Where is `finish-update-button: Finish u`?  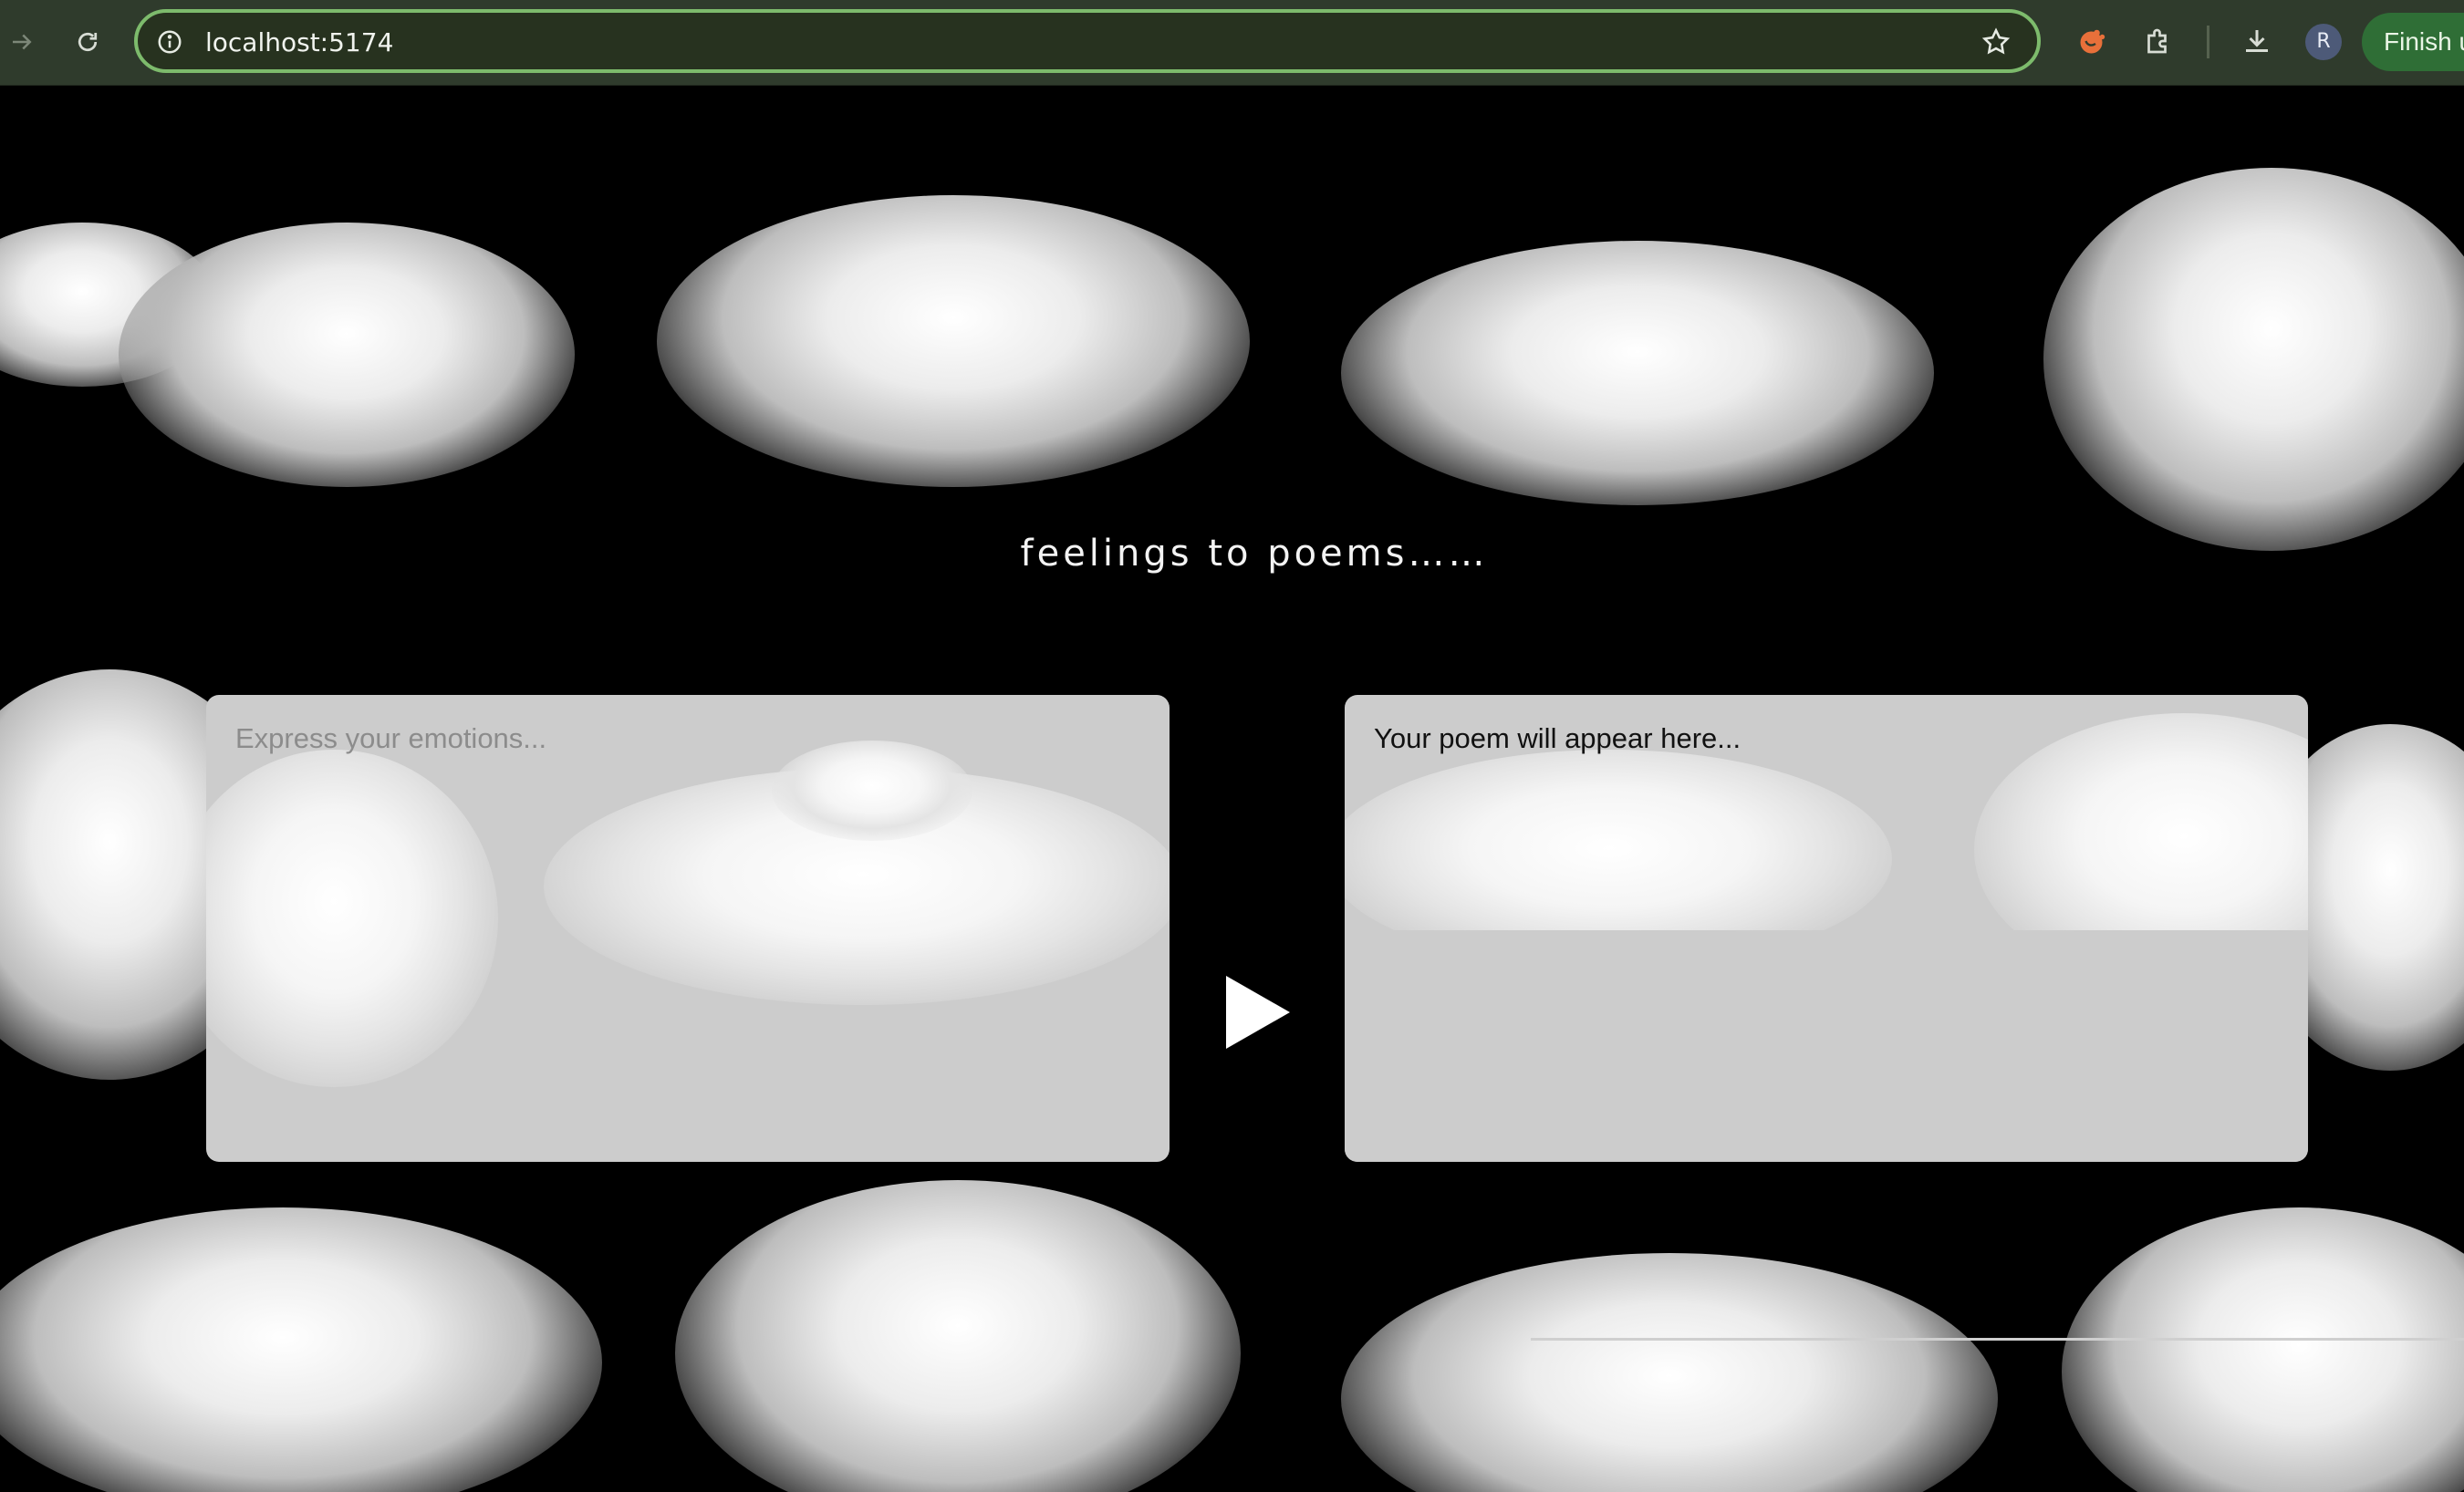
finish-update-button: Finish u is located at coordinates (2413, 42).